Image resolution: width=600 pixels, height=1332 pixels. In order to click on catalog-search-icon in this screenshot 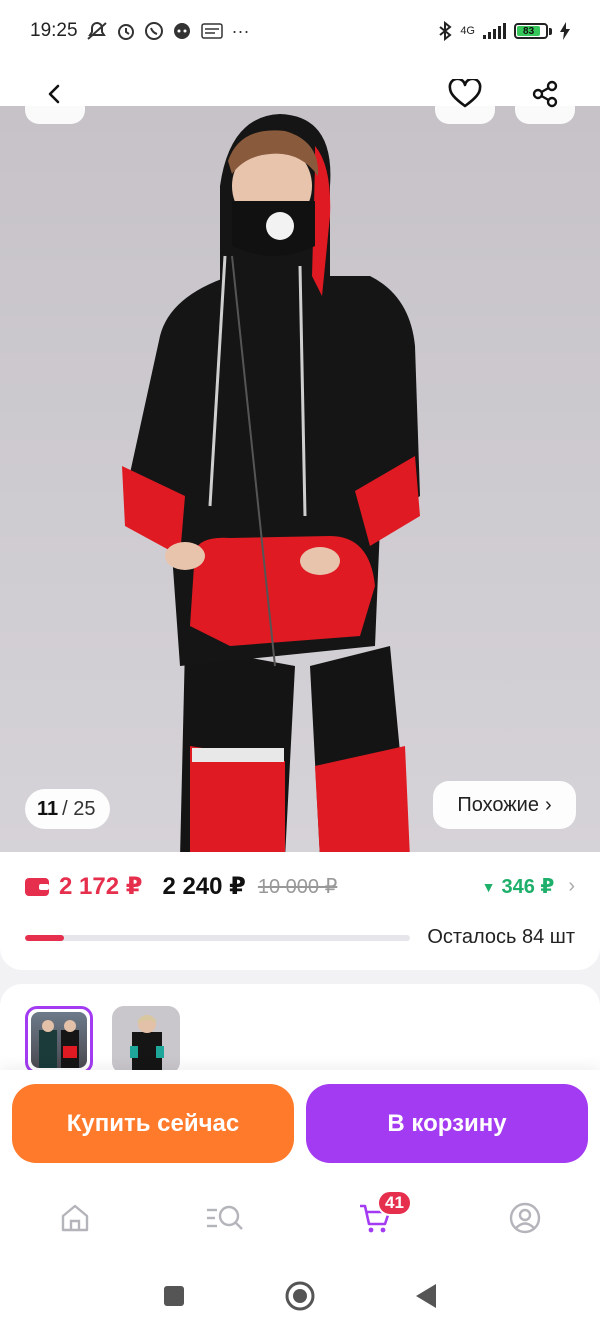, I will do `click(225, 1217)`.